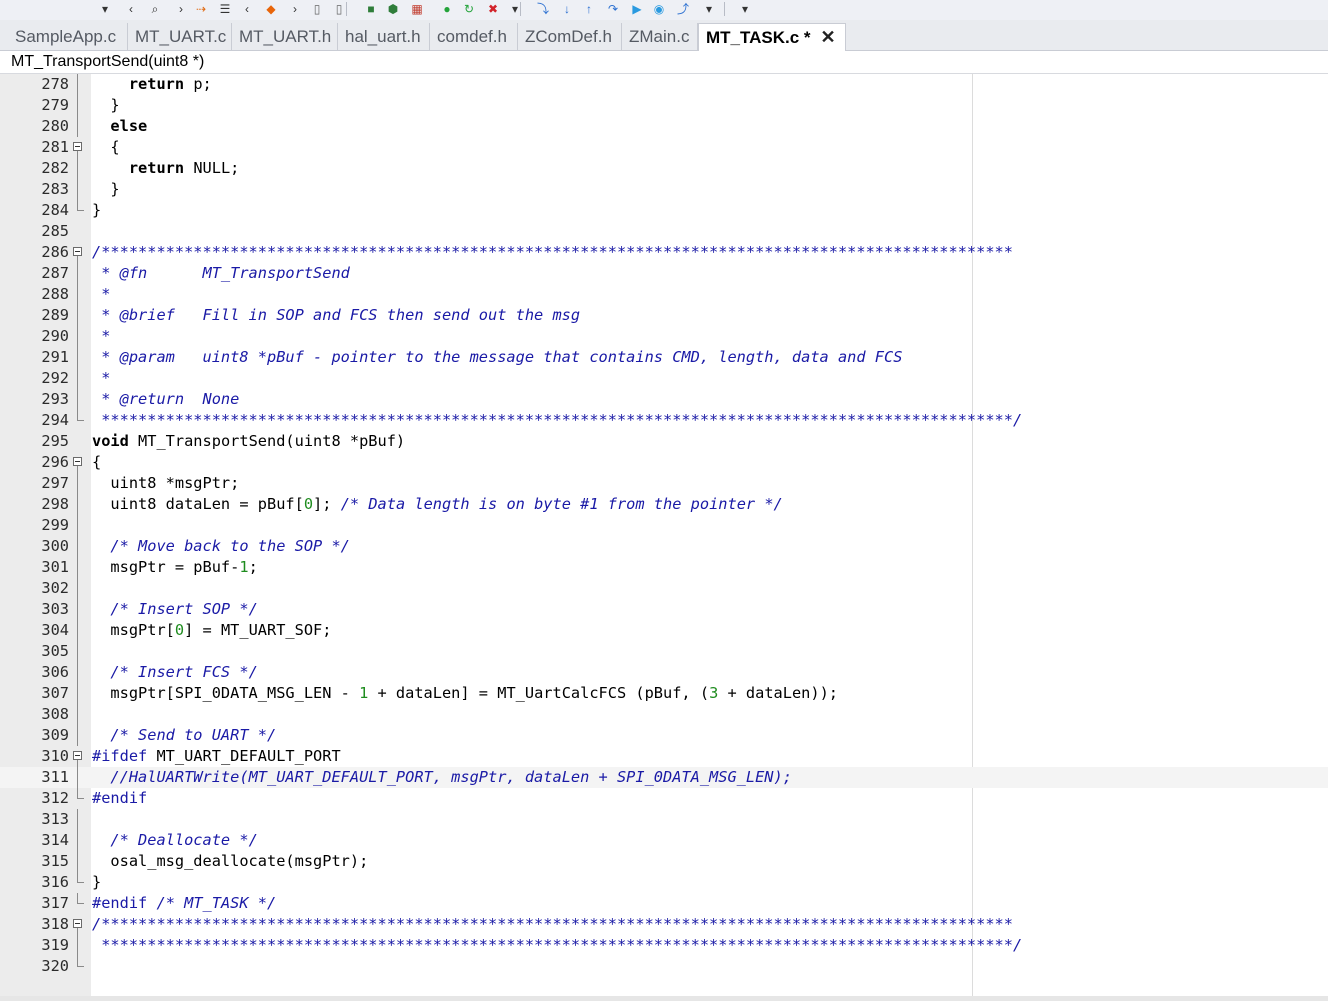 Image resolution: width=1328 pixels, height=1001 pixels. Describe the element at coordinates (664, 588) in the screenshot. I see `code-line: 302` at that location.